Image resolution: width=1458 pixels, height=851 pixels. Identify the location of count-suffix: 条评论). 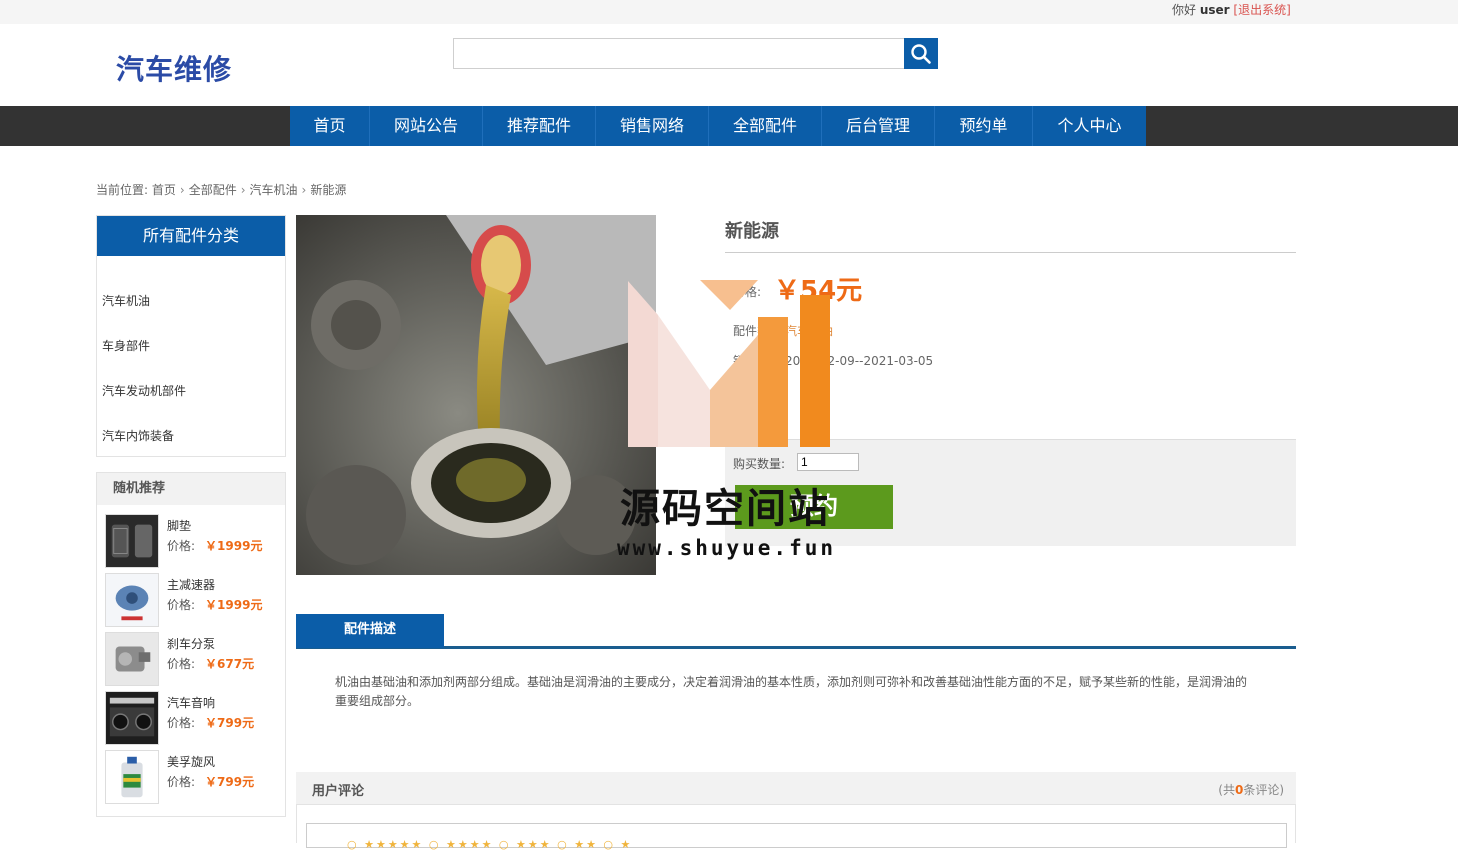
(1263, 790).